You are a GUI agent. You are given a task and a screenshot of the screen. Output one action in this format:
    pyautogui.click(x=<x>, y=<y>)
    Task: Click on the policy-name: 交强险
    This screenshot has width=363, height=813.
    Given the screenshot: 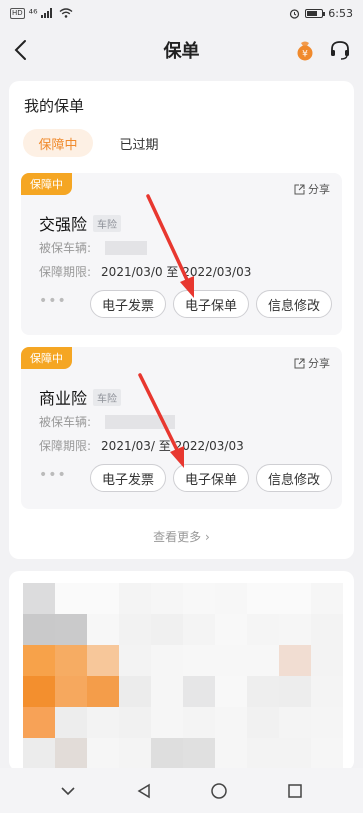 What is the action you would take?
    pyautogui.click(x=63, y=224)
    